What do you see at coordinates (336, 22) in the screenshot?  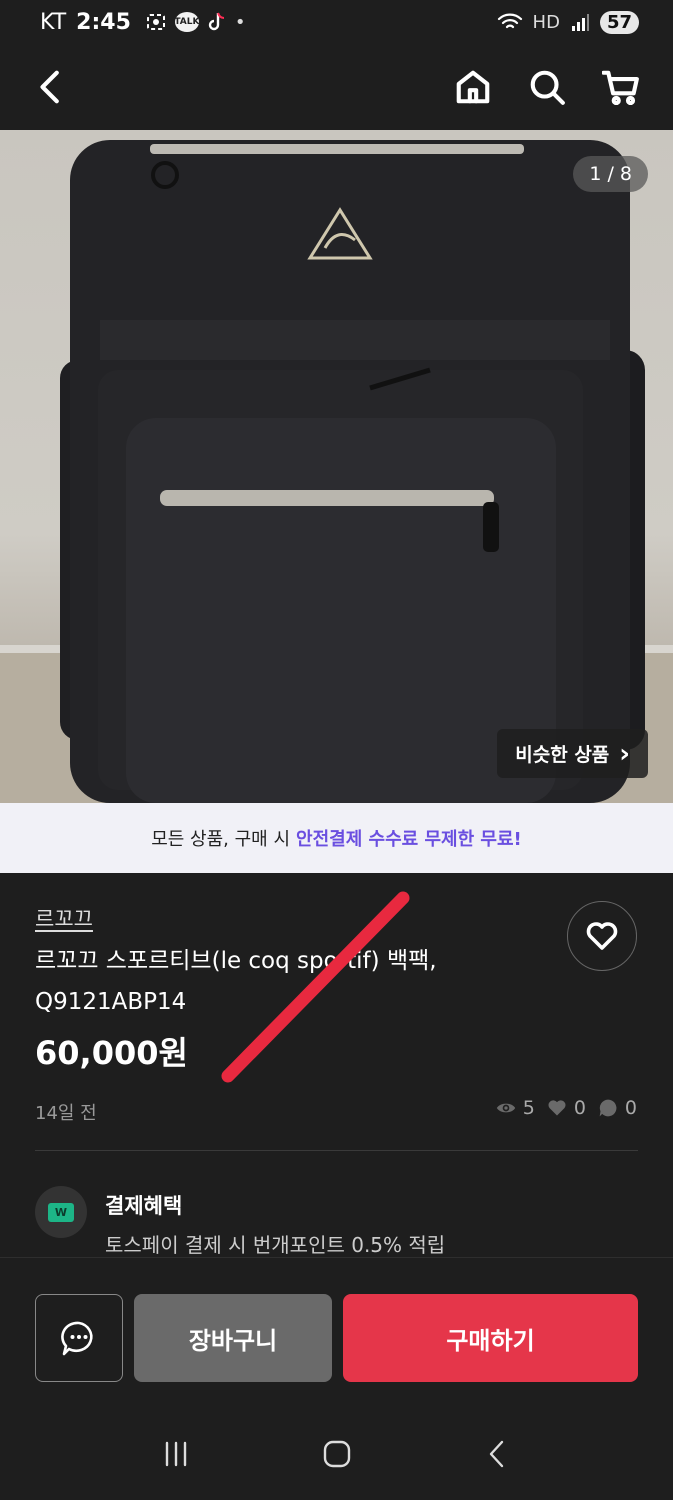 I see `status-bar: KT 2:45 TALK • HD 57` at bounding box center [336, 22].